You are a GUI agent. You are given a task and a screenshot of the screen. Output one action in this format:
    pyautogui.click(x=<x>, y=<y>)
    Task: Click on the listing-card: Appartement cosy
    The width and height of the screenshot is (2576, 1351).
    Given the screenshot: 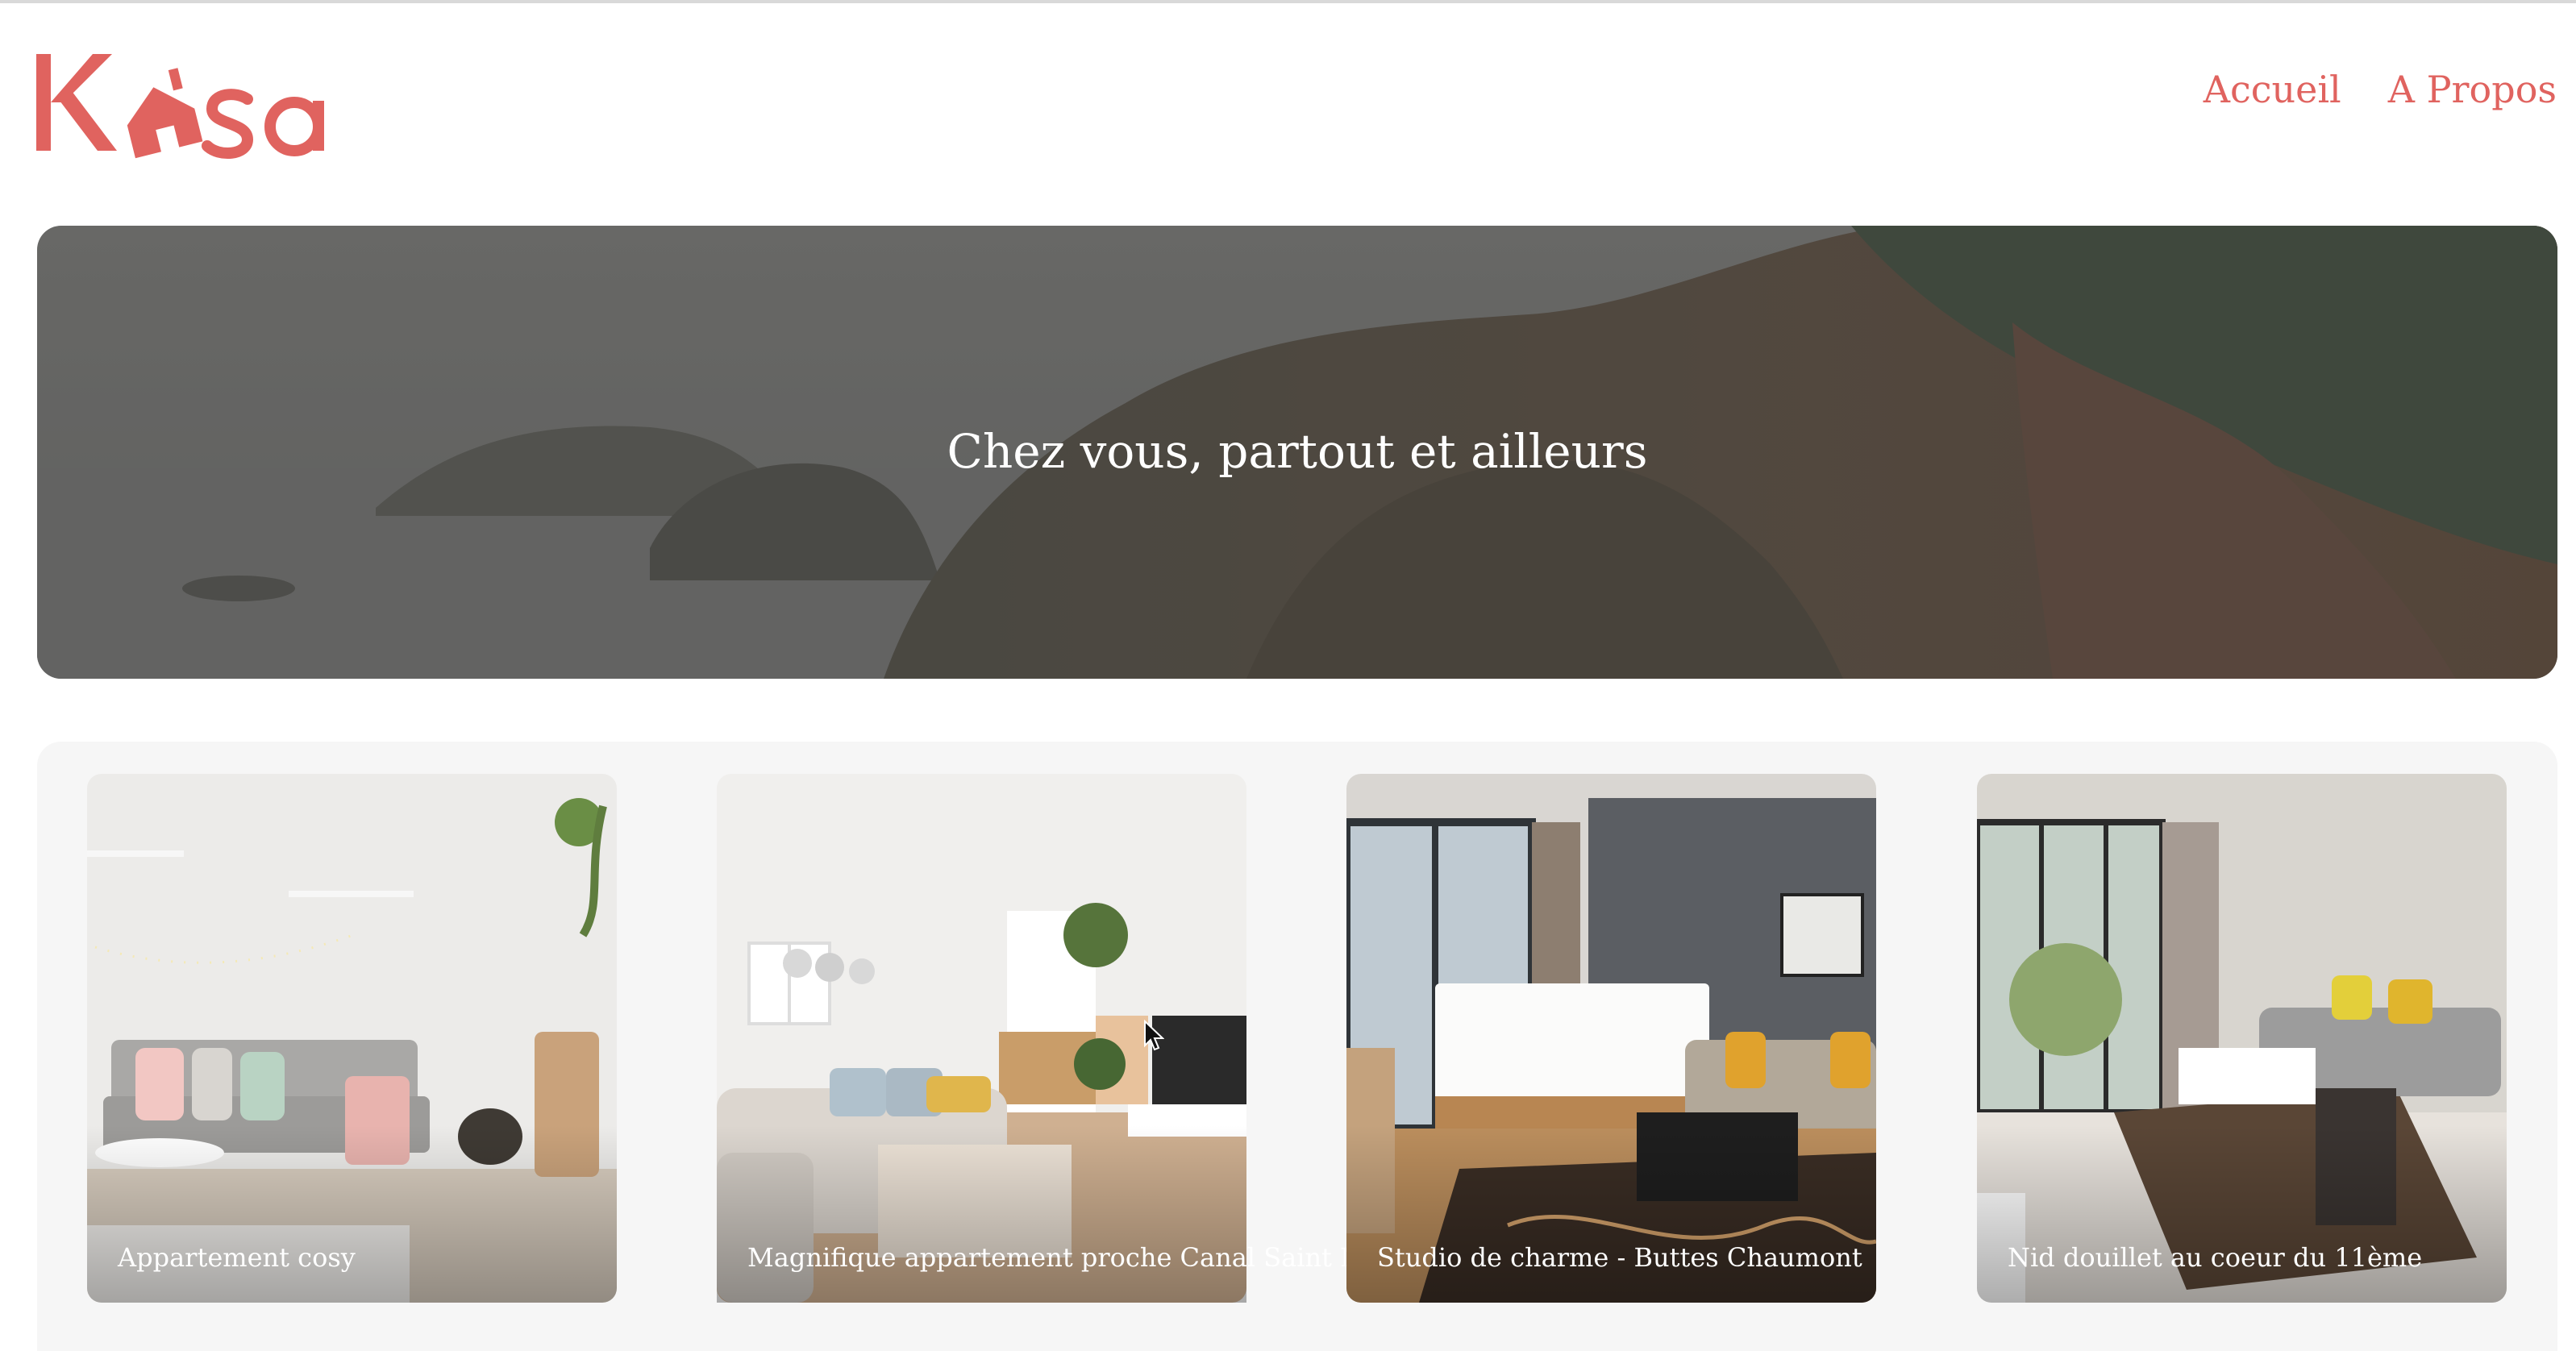 What is the action you would take?
    pyautogui.click(x=352, y=1038)
    